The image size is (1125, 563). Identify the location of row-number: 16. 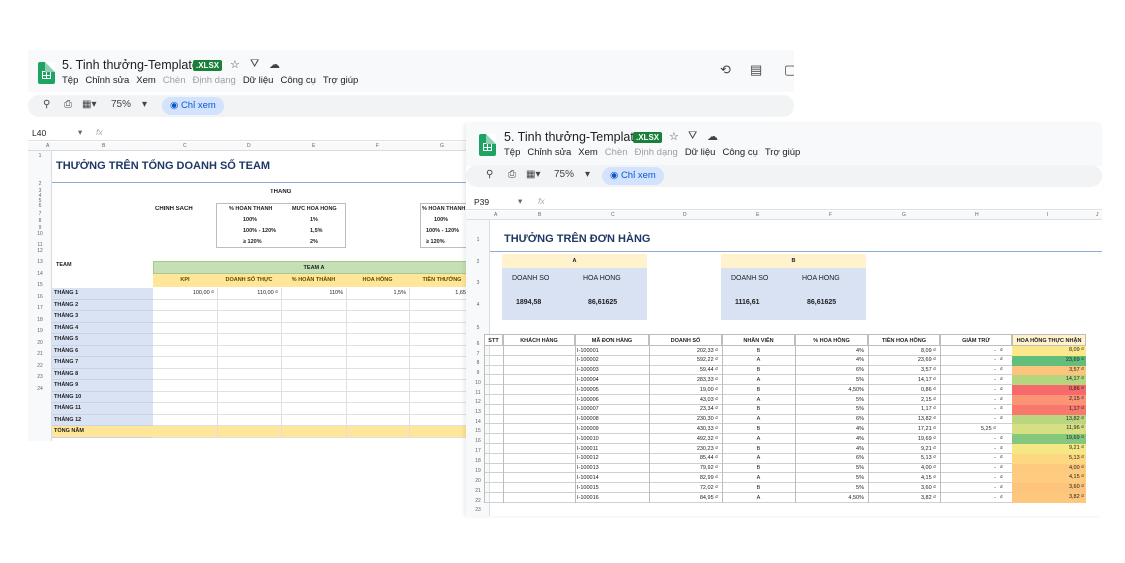
(40, 297).